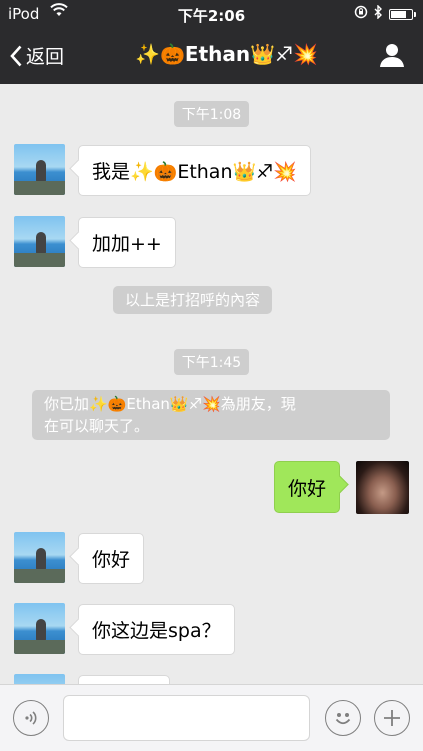 Image resolution: width=423 pixels, height=751 pixels. What do you see at coordinates (193, 300) in the screenshot?
I see `system-notice: 以上是打招呼的內容` at bounding box center [193, 300].